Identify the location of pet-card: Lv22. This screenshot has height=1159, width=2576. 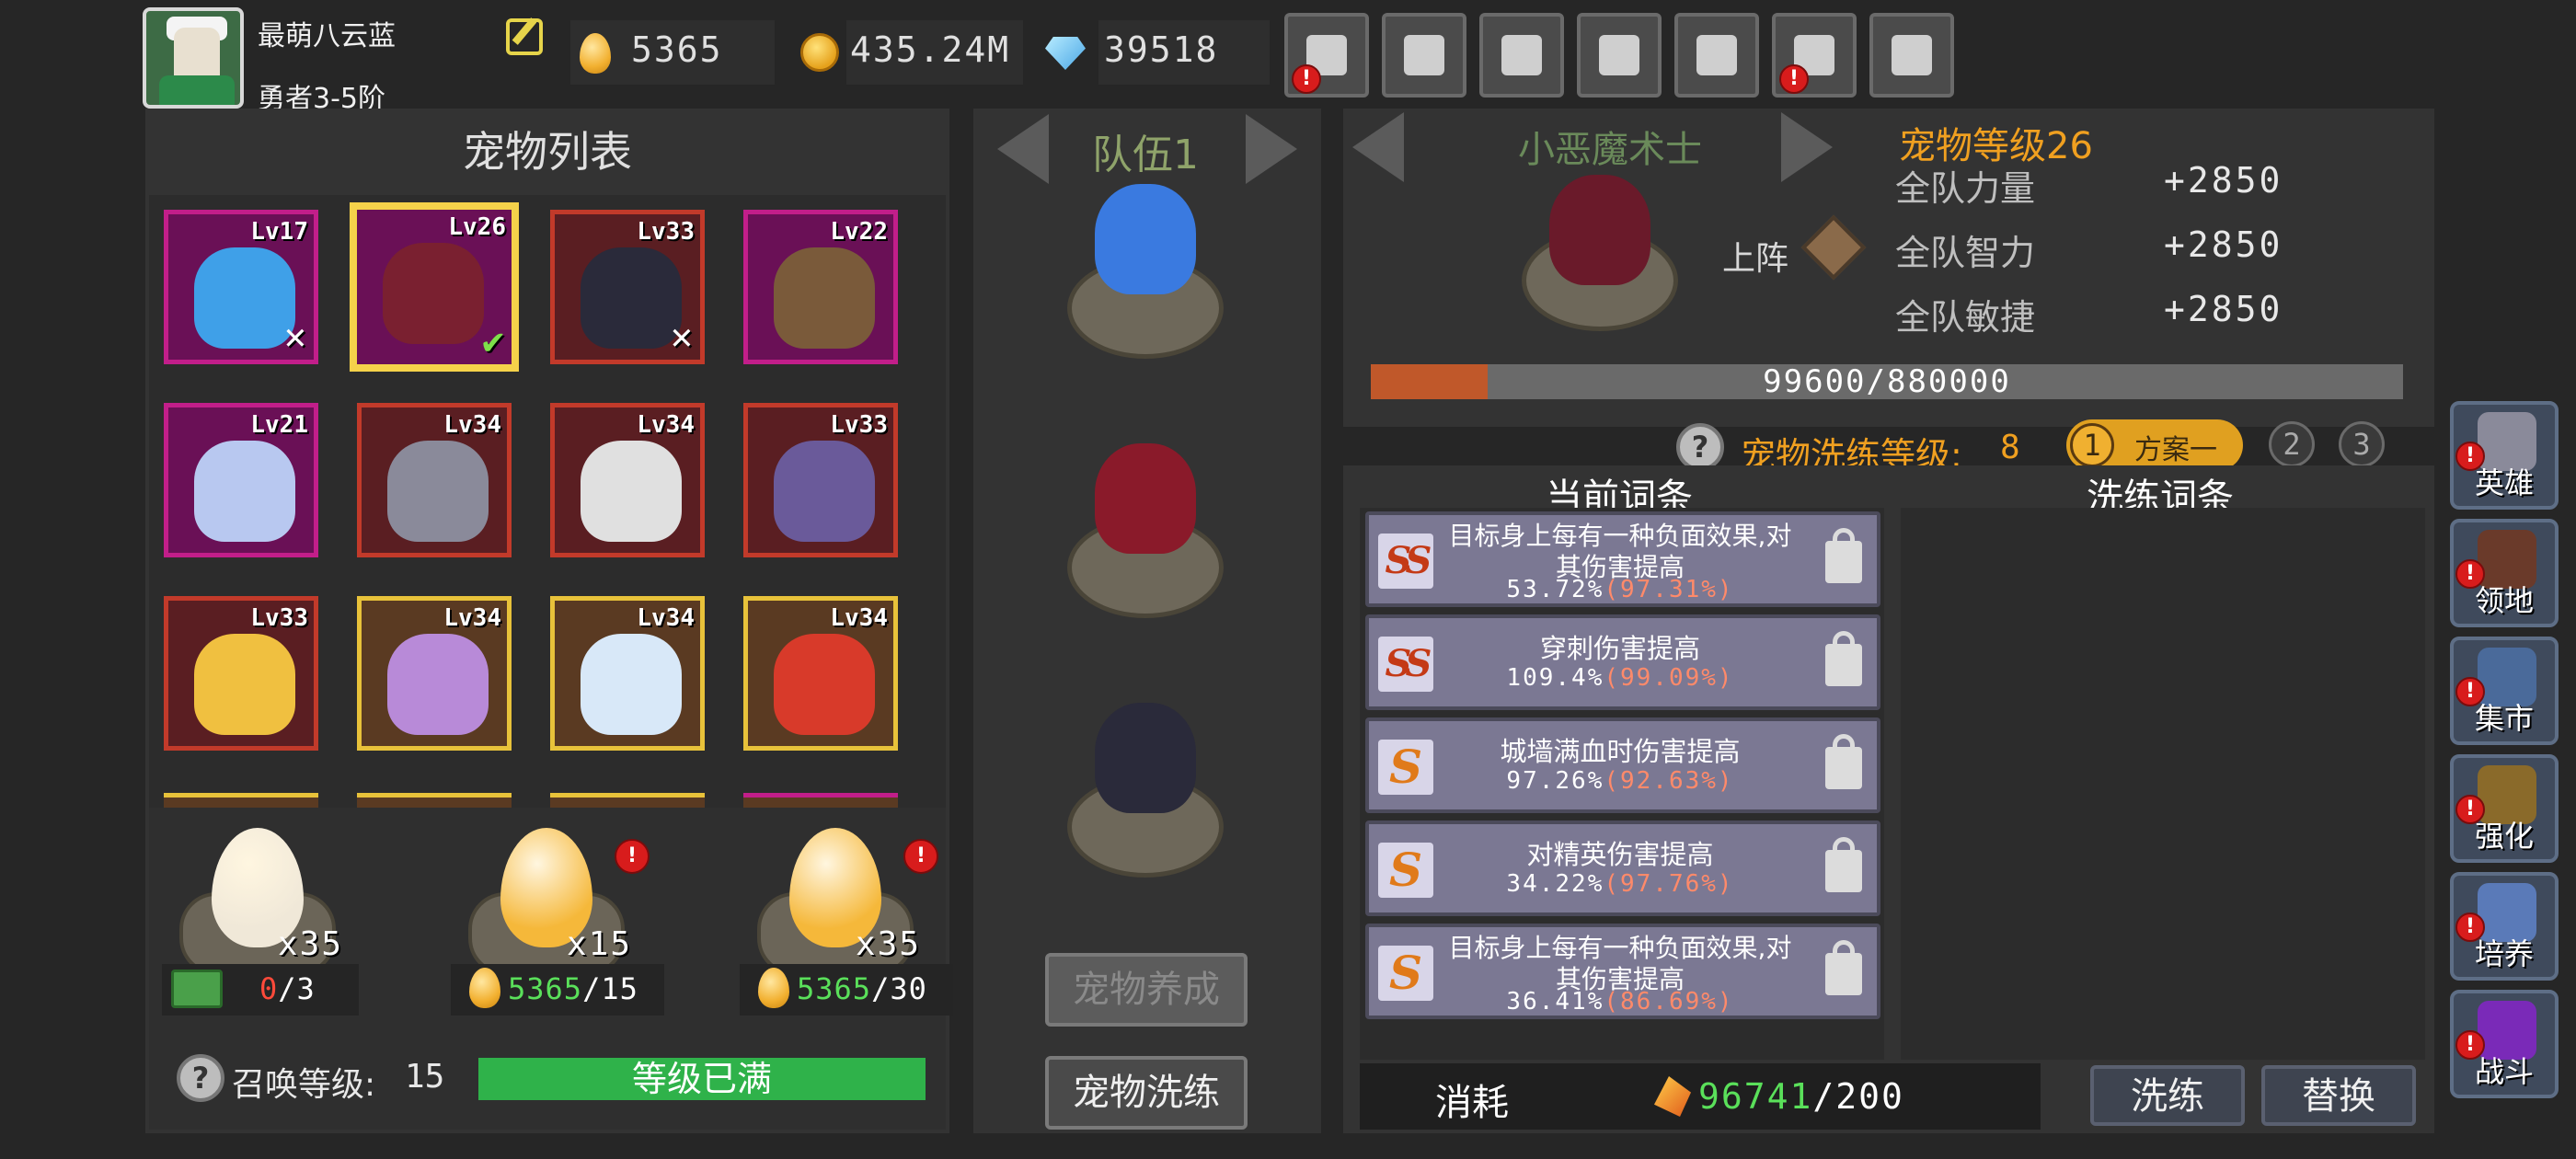
(820, 287).